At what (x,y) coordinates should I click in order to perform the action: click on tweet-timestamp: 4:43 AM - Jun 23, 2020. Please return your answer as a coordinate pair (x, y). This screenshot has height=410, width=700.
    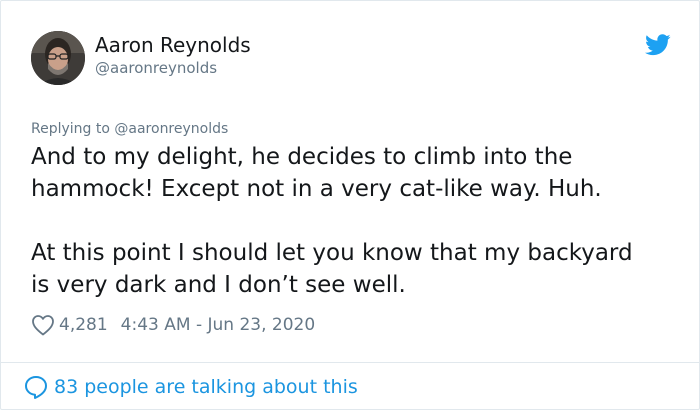
    Looking at the image, I should click on (218, 325).